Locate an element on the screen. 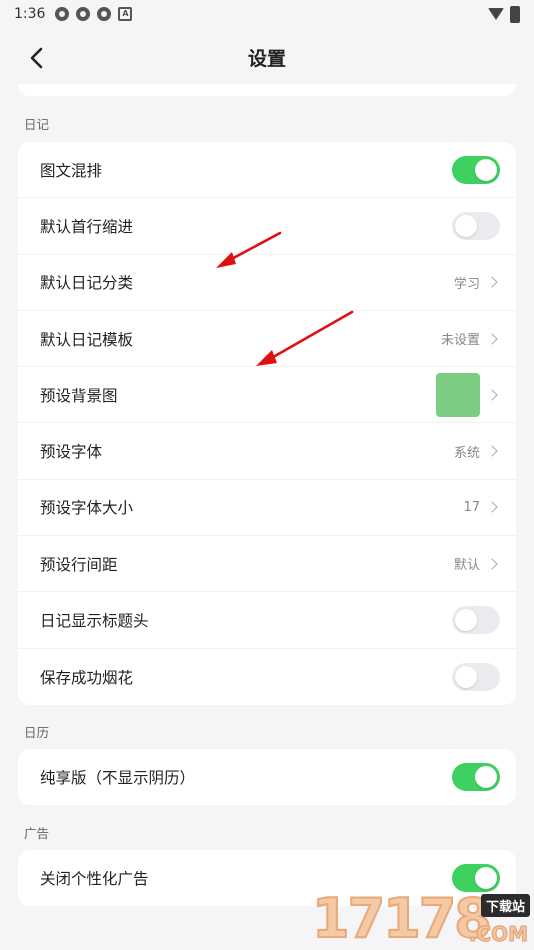 The width and height of the screenshot is (534, 950). chevron-left-icon is located at coordinates (36, 58).